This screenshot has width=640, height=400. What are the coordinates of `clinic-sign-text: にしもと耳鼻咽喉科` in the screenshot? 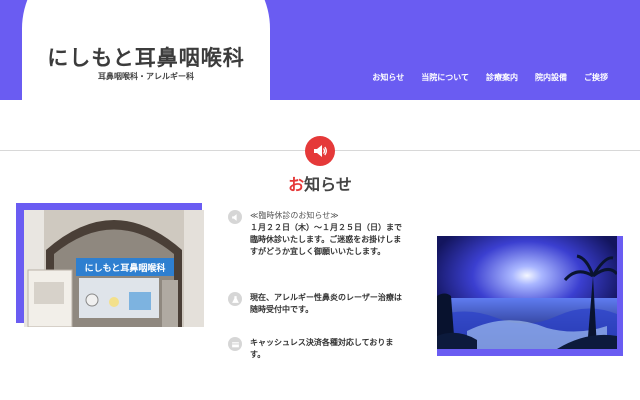 It's located at (125, 268).